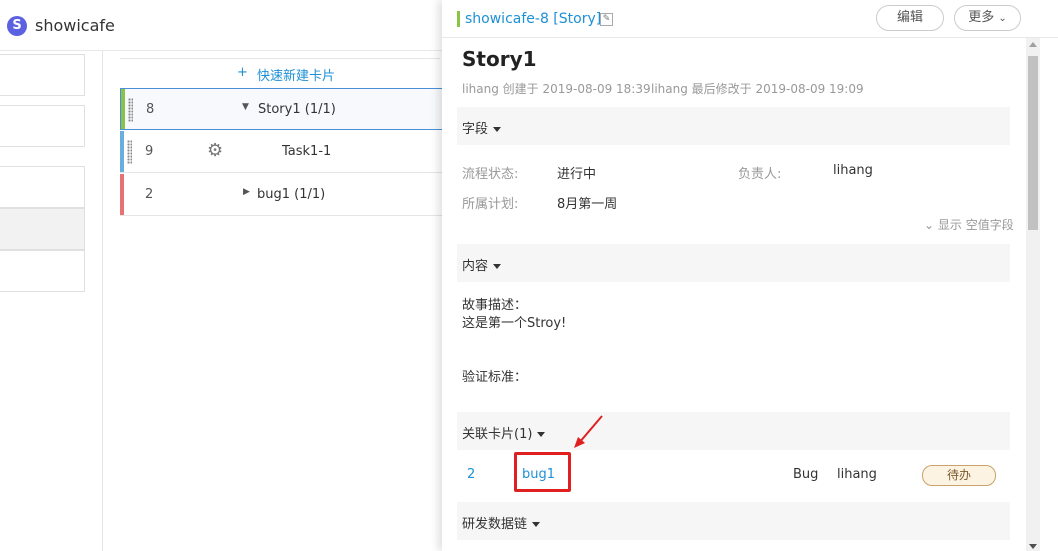 The width and height of the screenshot is (1058, 551). I want to click on gear-icon: ⚙, so click(215, 150).